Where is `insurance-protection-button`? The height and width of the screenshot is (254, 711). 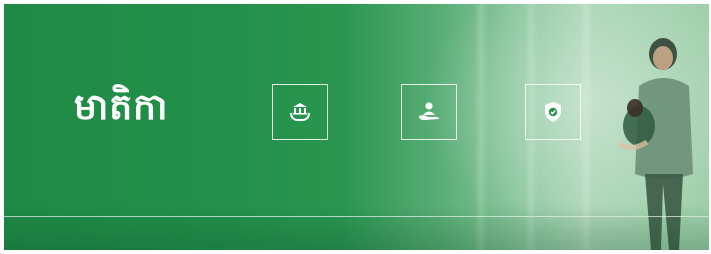 insurance-protection-button is located at coordinates (553, 112).